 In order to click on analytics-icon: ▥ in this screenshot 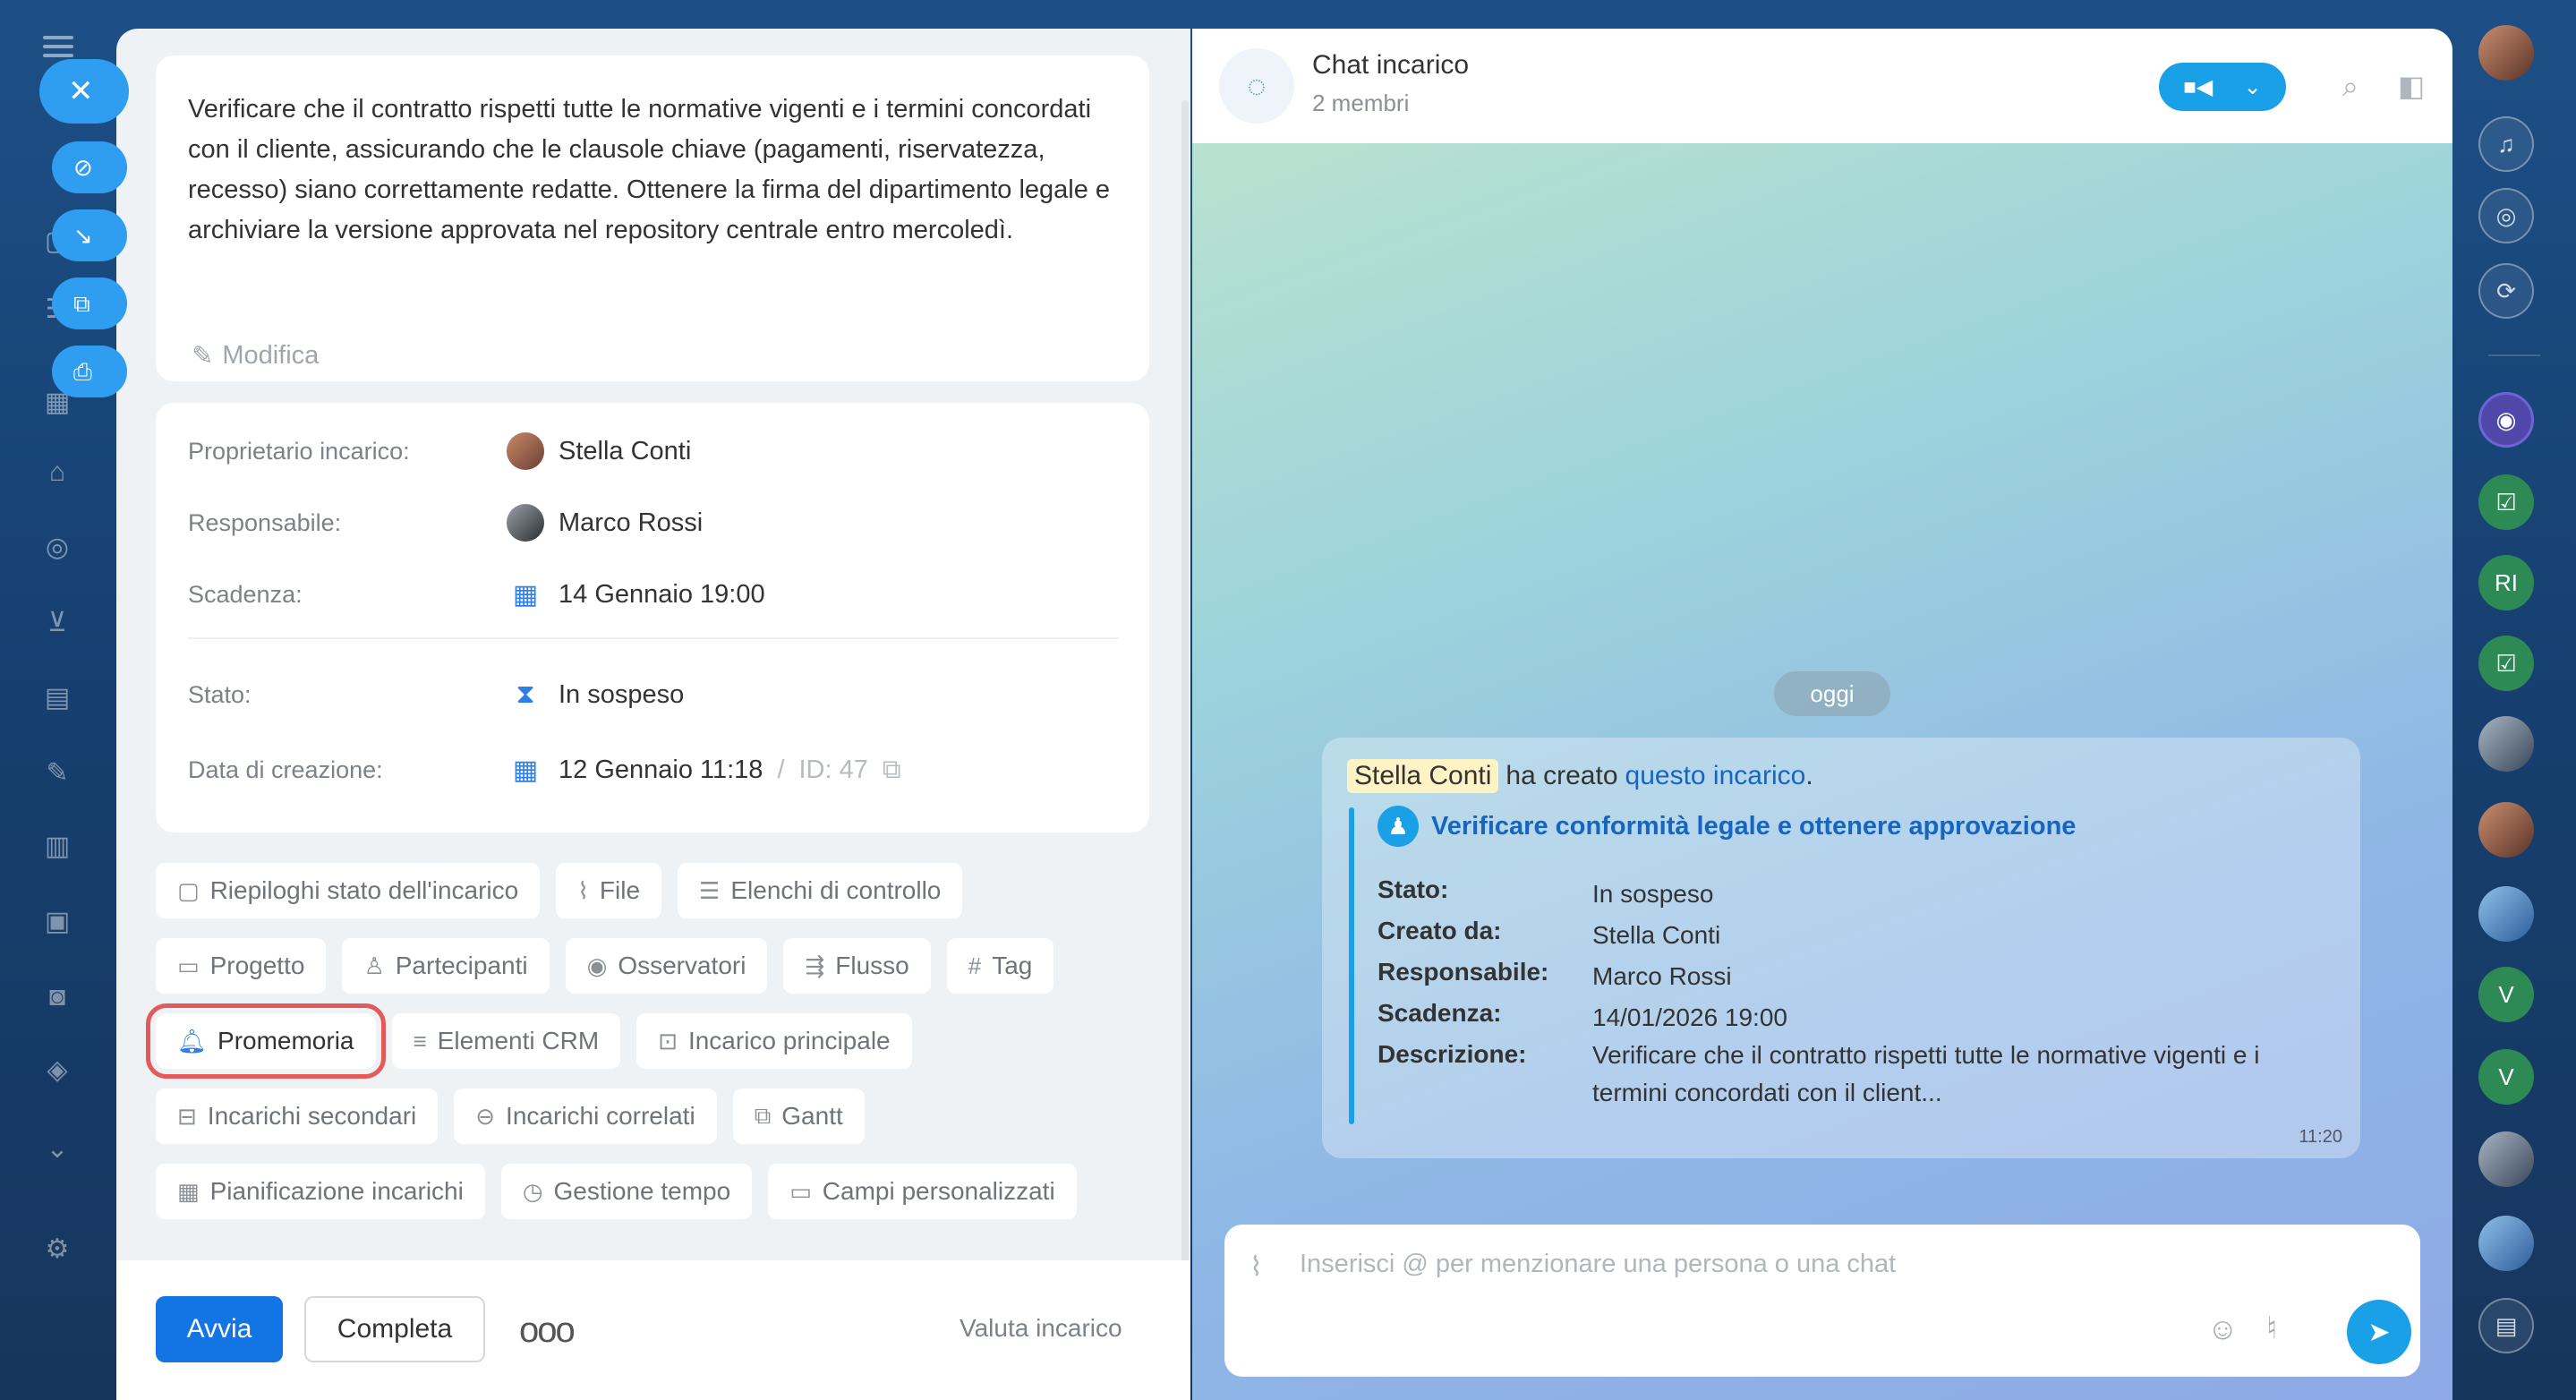, I will do `click(57, 847)`.